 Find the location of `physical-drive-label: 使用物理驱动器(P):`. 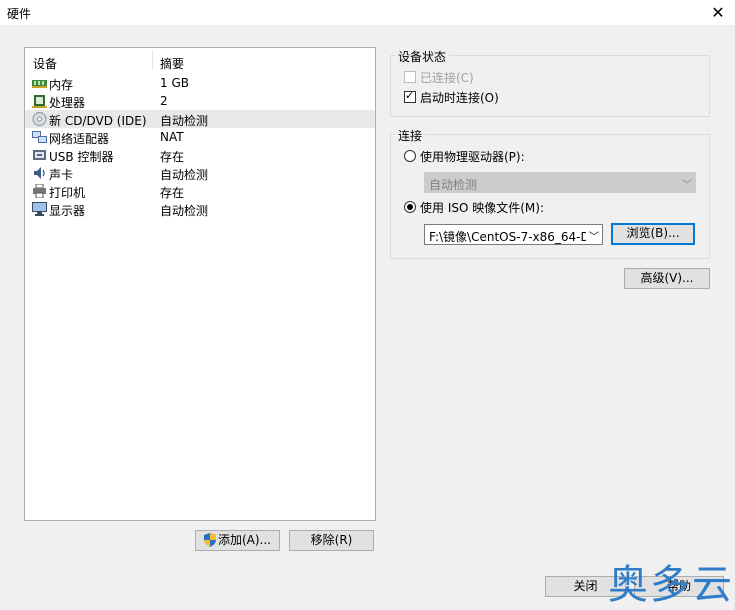

physical-drive-label: 使用物理驱动器(P): is located at coordinates (472, 157).